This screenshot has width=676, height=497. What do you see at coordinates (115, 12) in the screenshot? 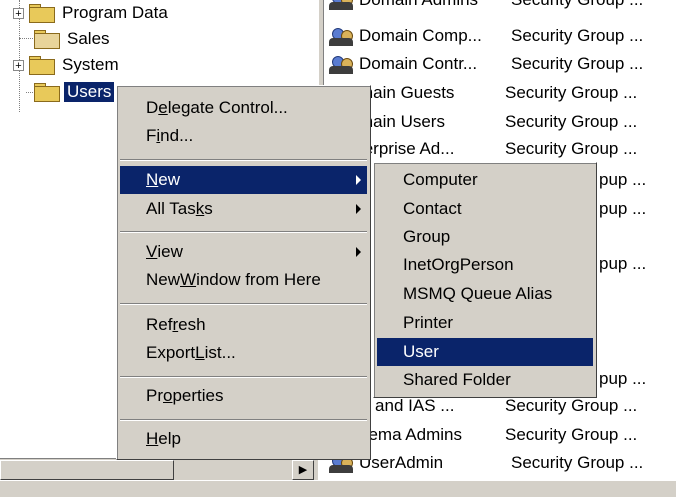
I see `tree-item-label: Program Data` at bounding box center [115, 12].